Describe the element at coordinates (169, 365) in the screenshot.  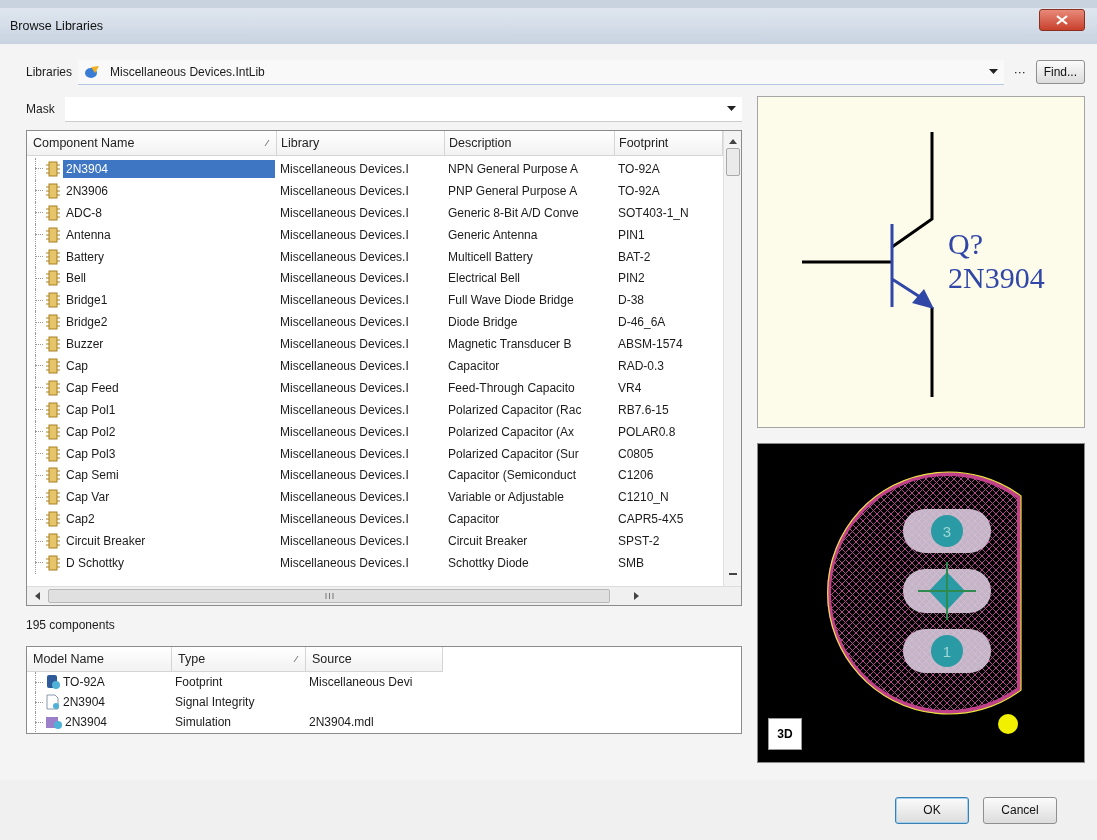
I see `component-name: Cap` at that location.